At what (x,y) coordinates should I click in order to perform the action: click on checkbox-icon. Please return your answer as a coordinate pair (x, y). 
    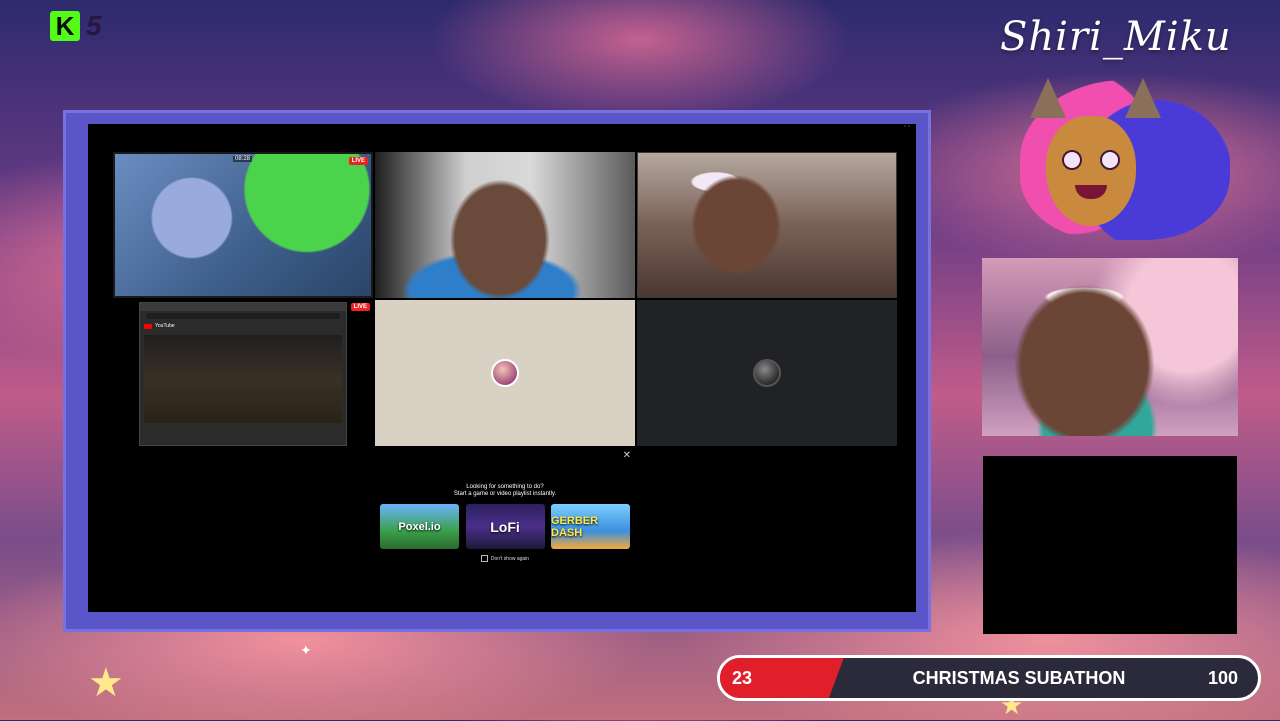
    Looking at the image, I should click on (484, 558).